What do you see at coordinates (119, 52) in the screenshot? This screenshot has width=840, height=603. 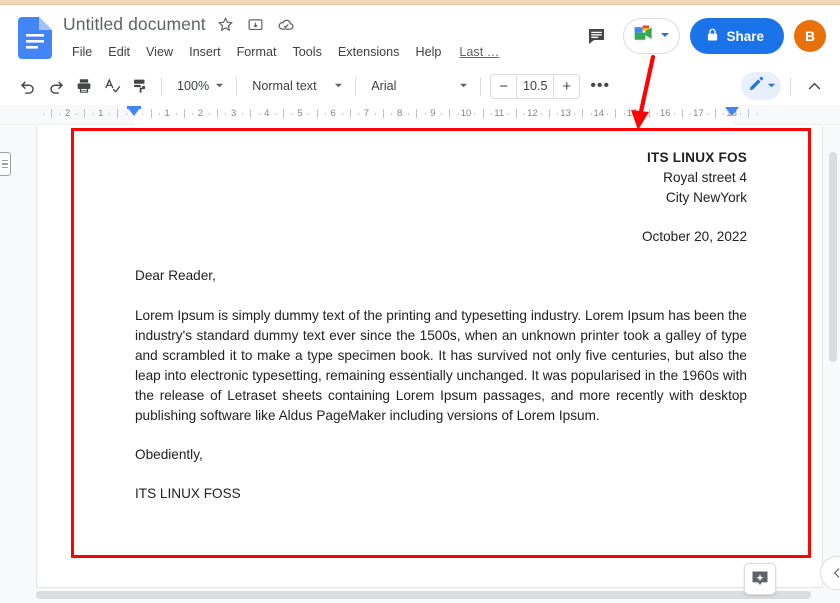 I see `menu-edit: Edit` at bounding box center [119, 52].